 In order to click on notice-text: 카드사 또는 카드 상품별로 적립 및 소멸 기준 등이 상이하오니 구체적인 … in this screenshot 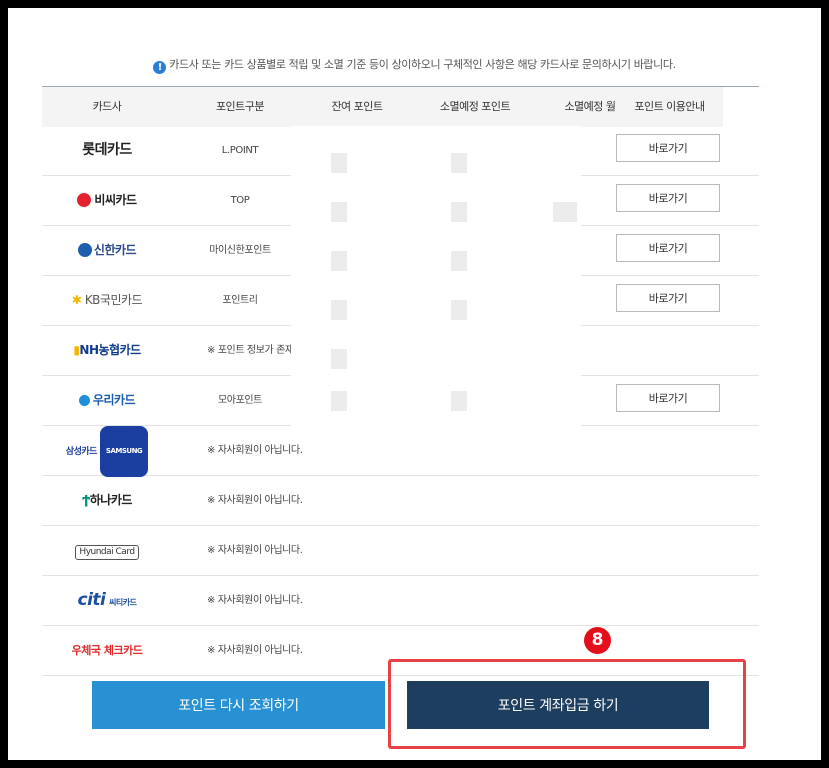, I will do `click(422, 64)`.